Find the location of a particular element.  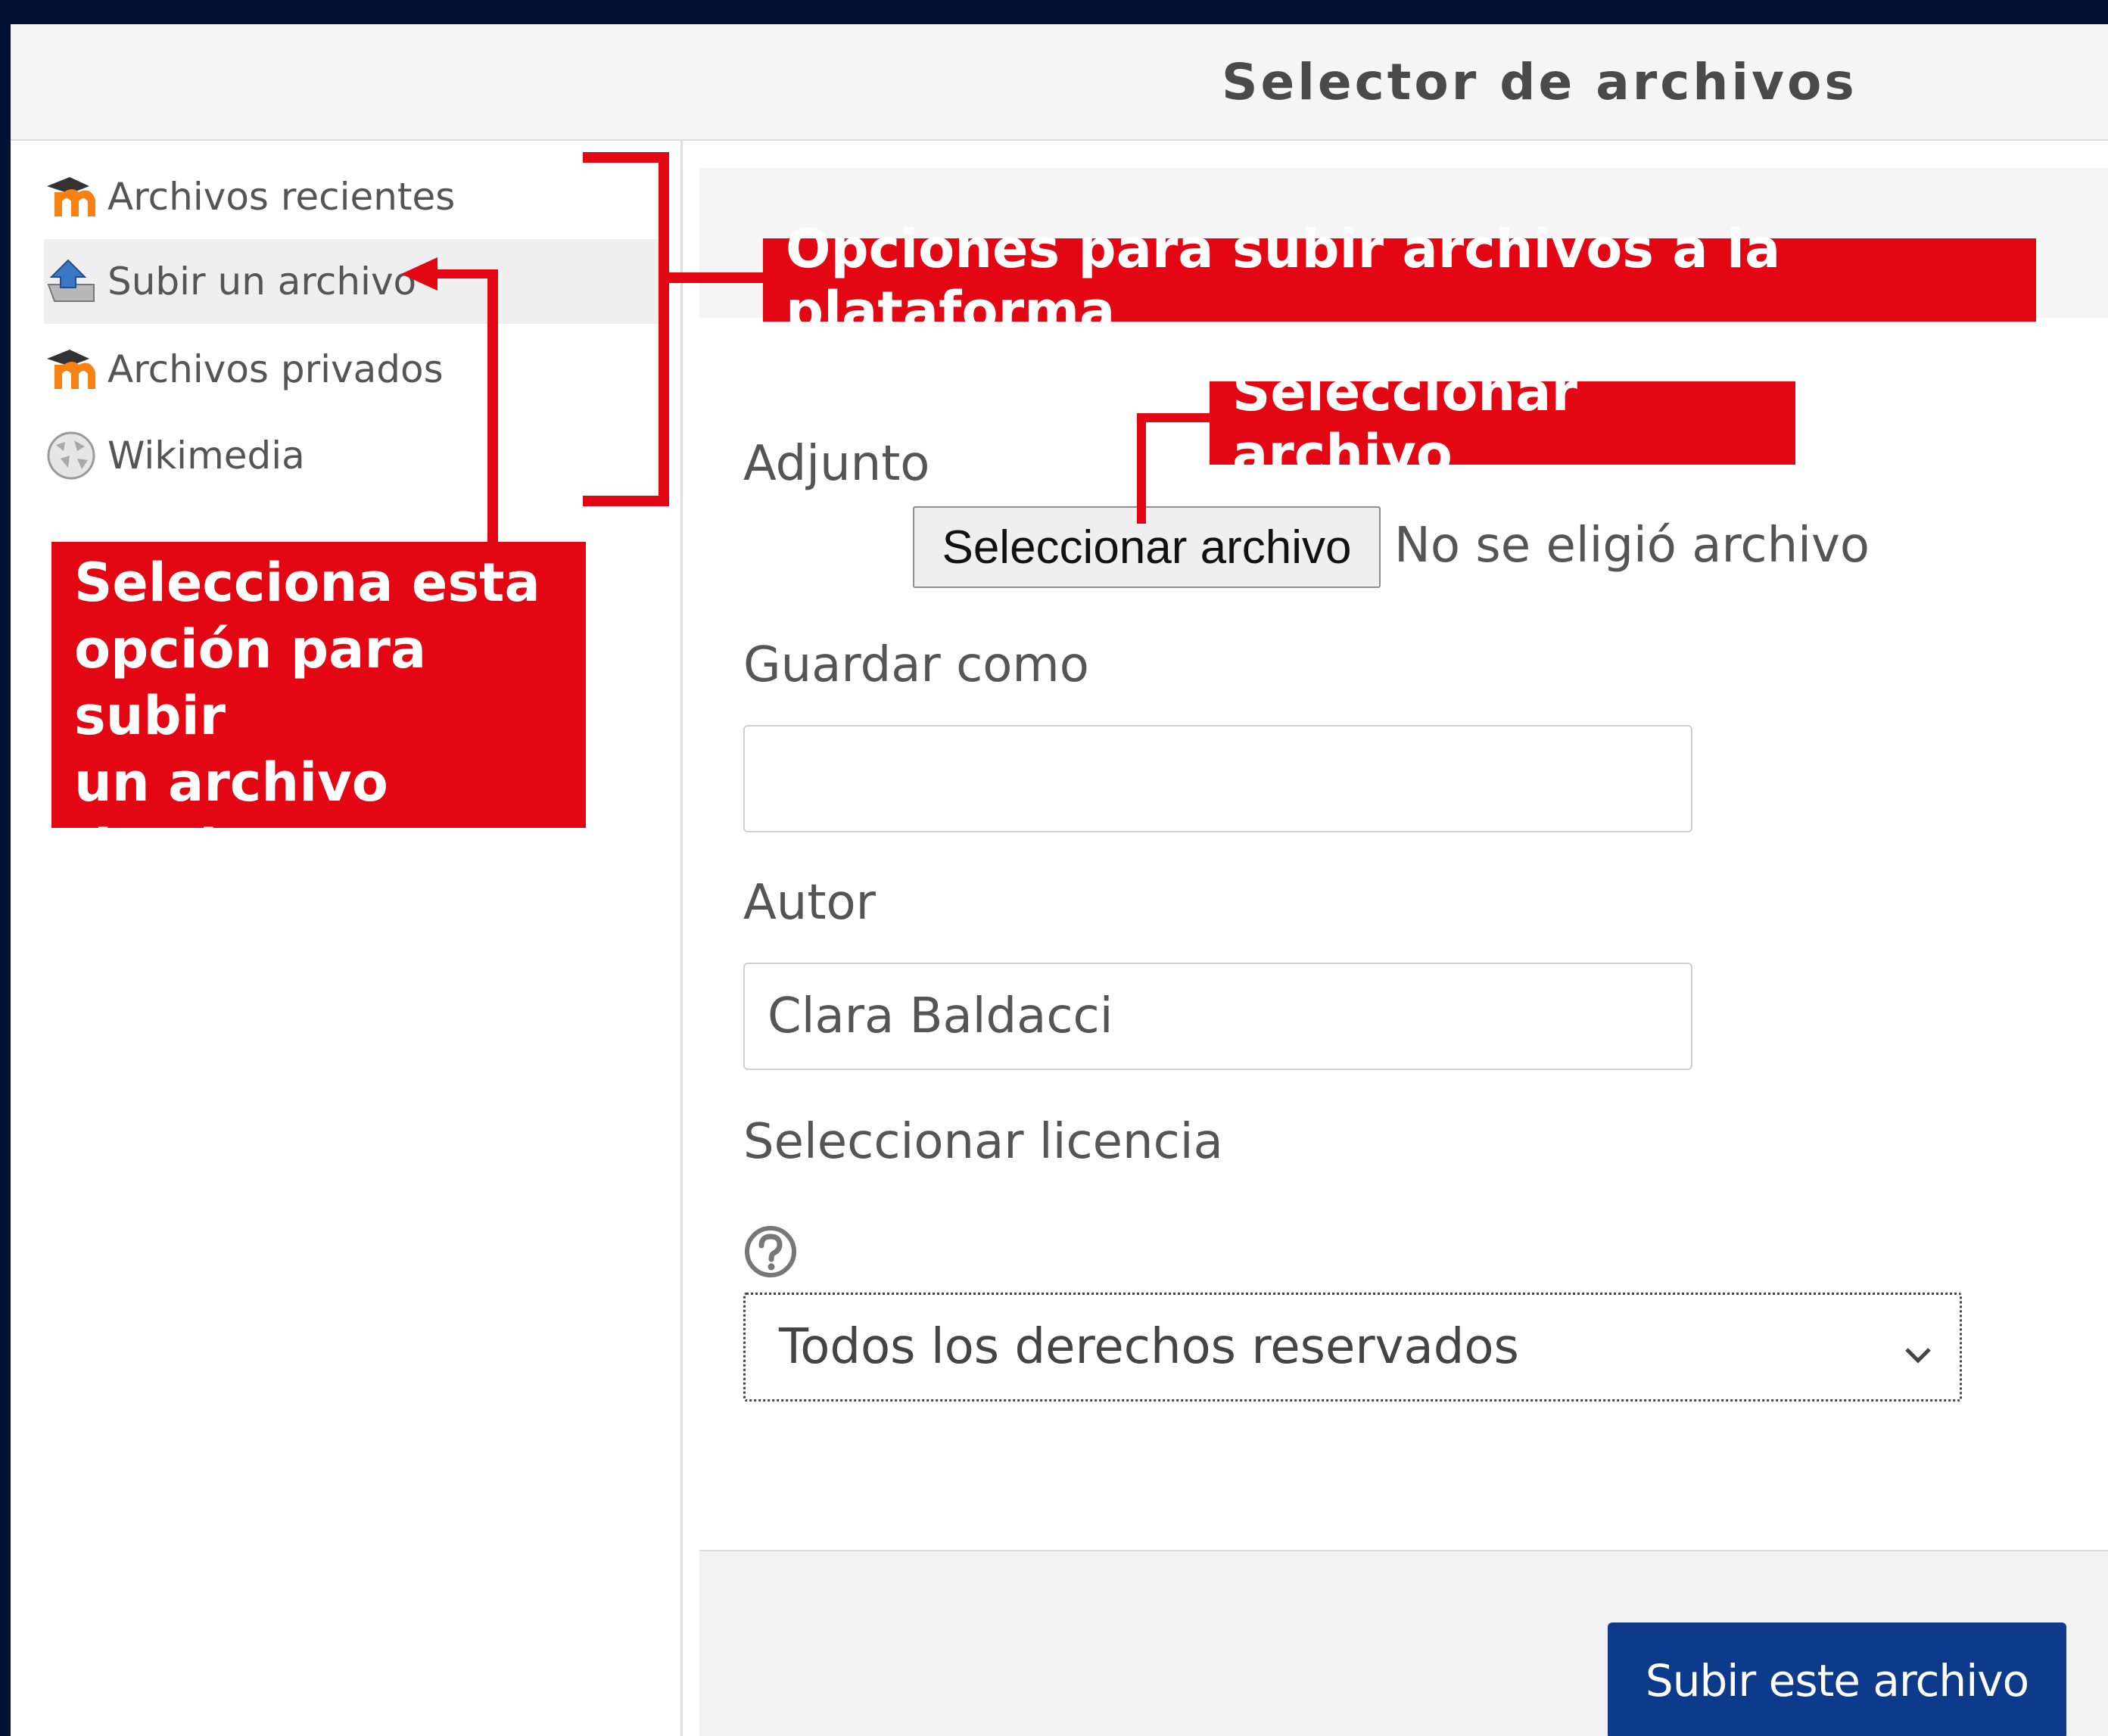

panel-toolbar is located at coordinates (1403, 243).